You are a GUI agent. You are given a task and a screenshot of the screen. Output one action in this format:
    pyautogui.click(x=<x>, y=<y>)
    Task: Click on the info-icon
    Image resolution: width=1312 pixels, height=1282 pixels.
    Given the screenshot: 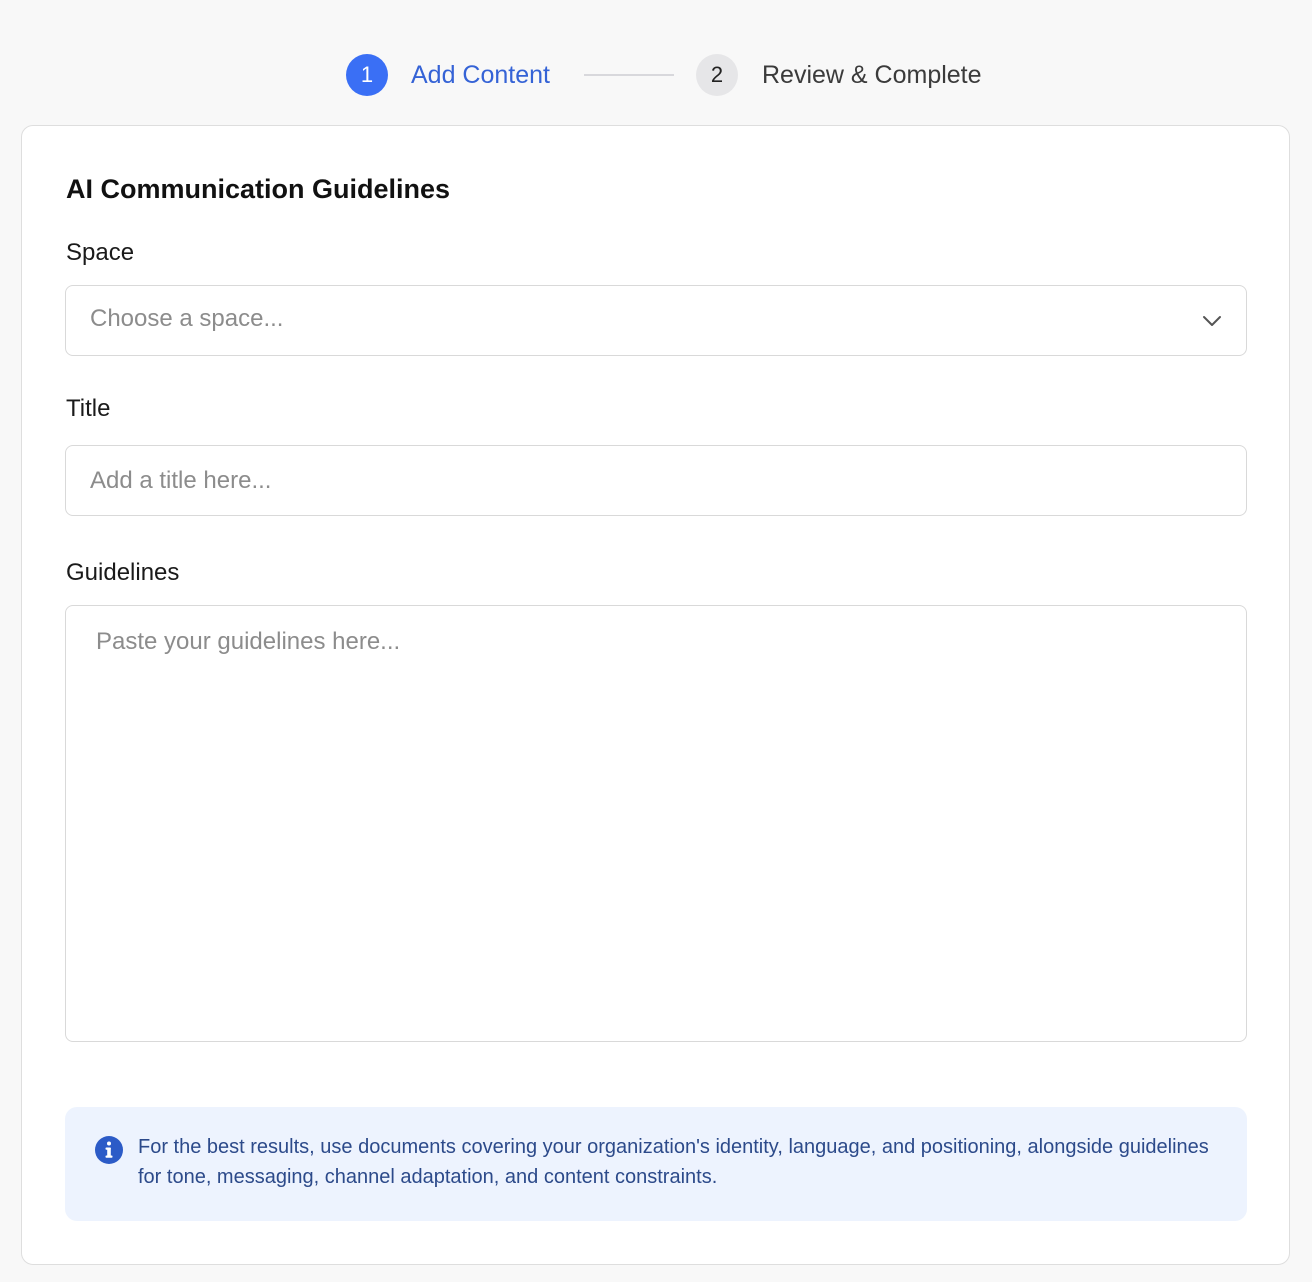 What is the action you would take?
    pyautogui.click(x=109, y=1150)
    